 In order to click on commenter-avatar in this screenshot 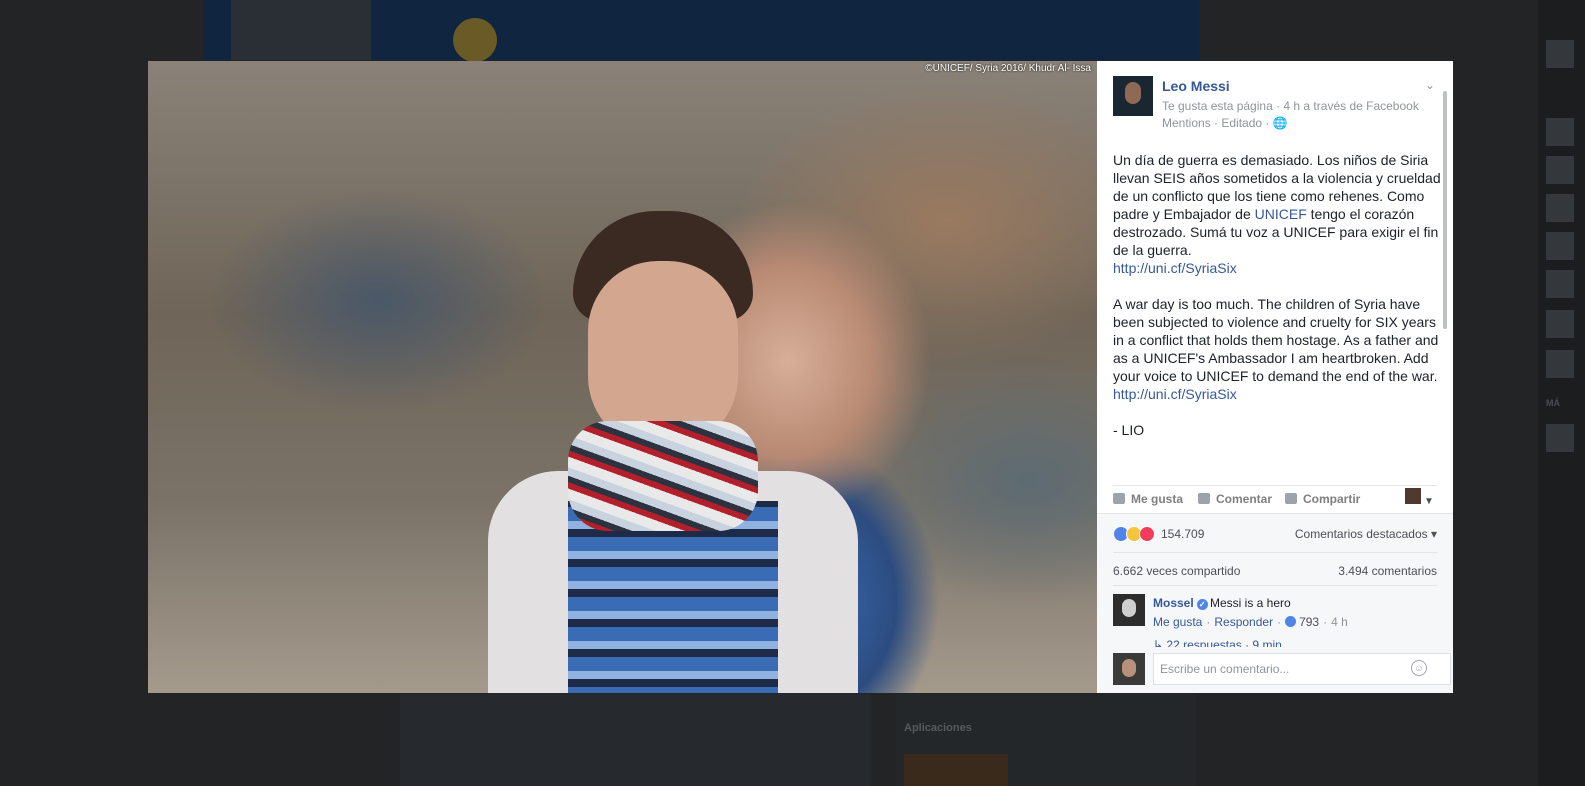, I will do `click(1129, 610)`.